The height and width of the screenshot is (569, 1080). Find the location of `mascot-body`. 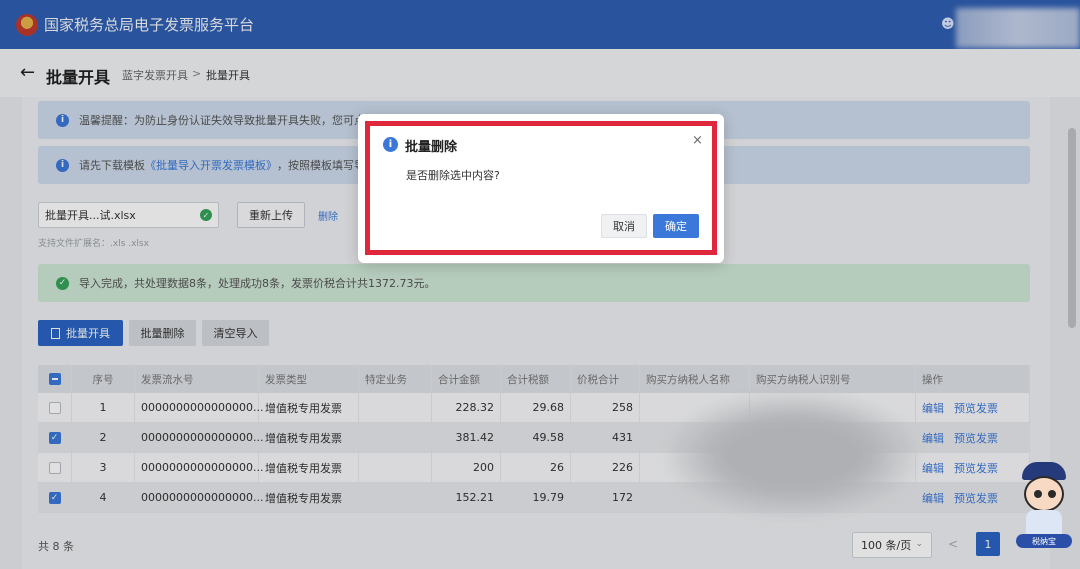

mascot-body is located at coordinates (1044, 523).